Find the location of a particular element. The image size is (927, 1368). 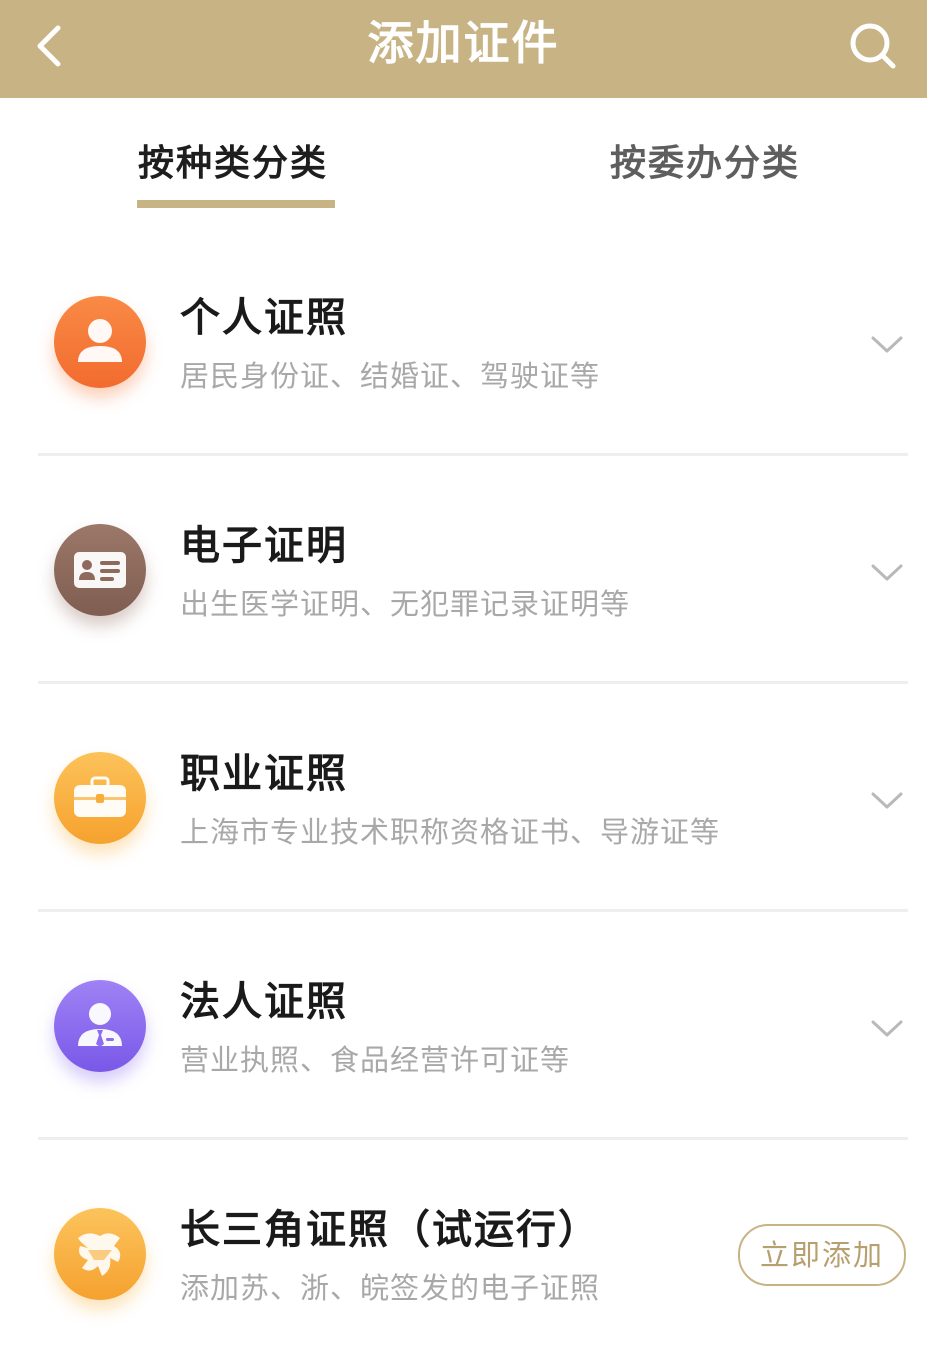

item-title: 法人证照 is located at coordinates (264, 1002).